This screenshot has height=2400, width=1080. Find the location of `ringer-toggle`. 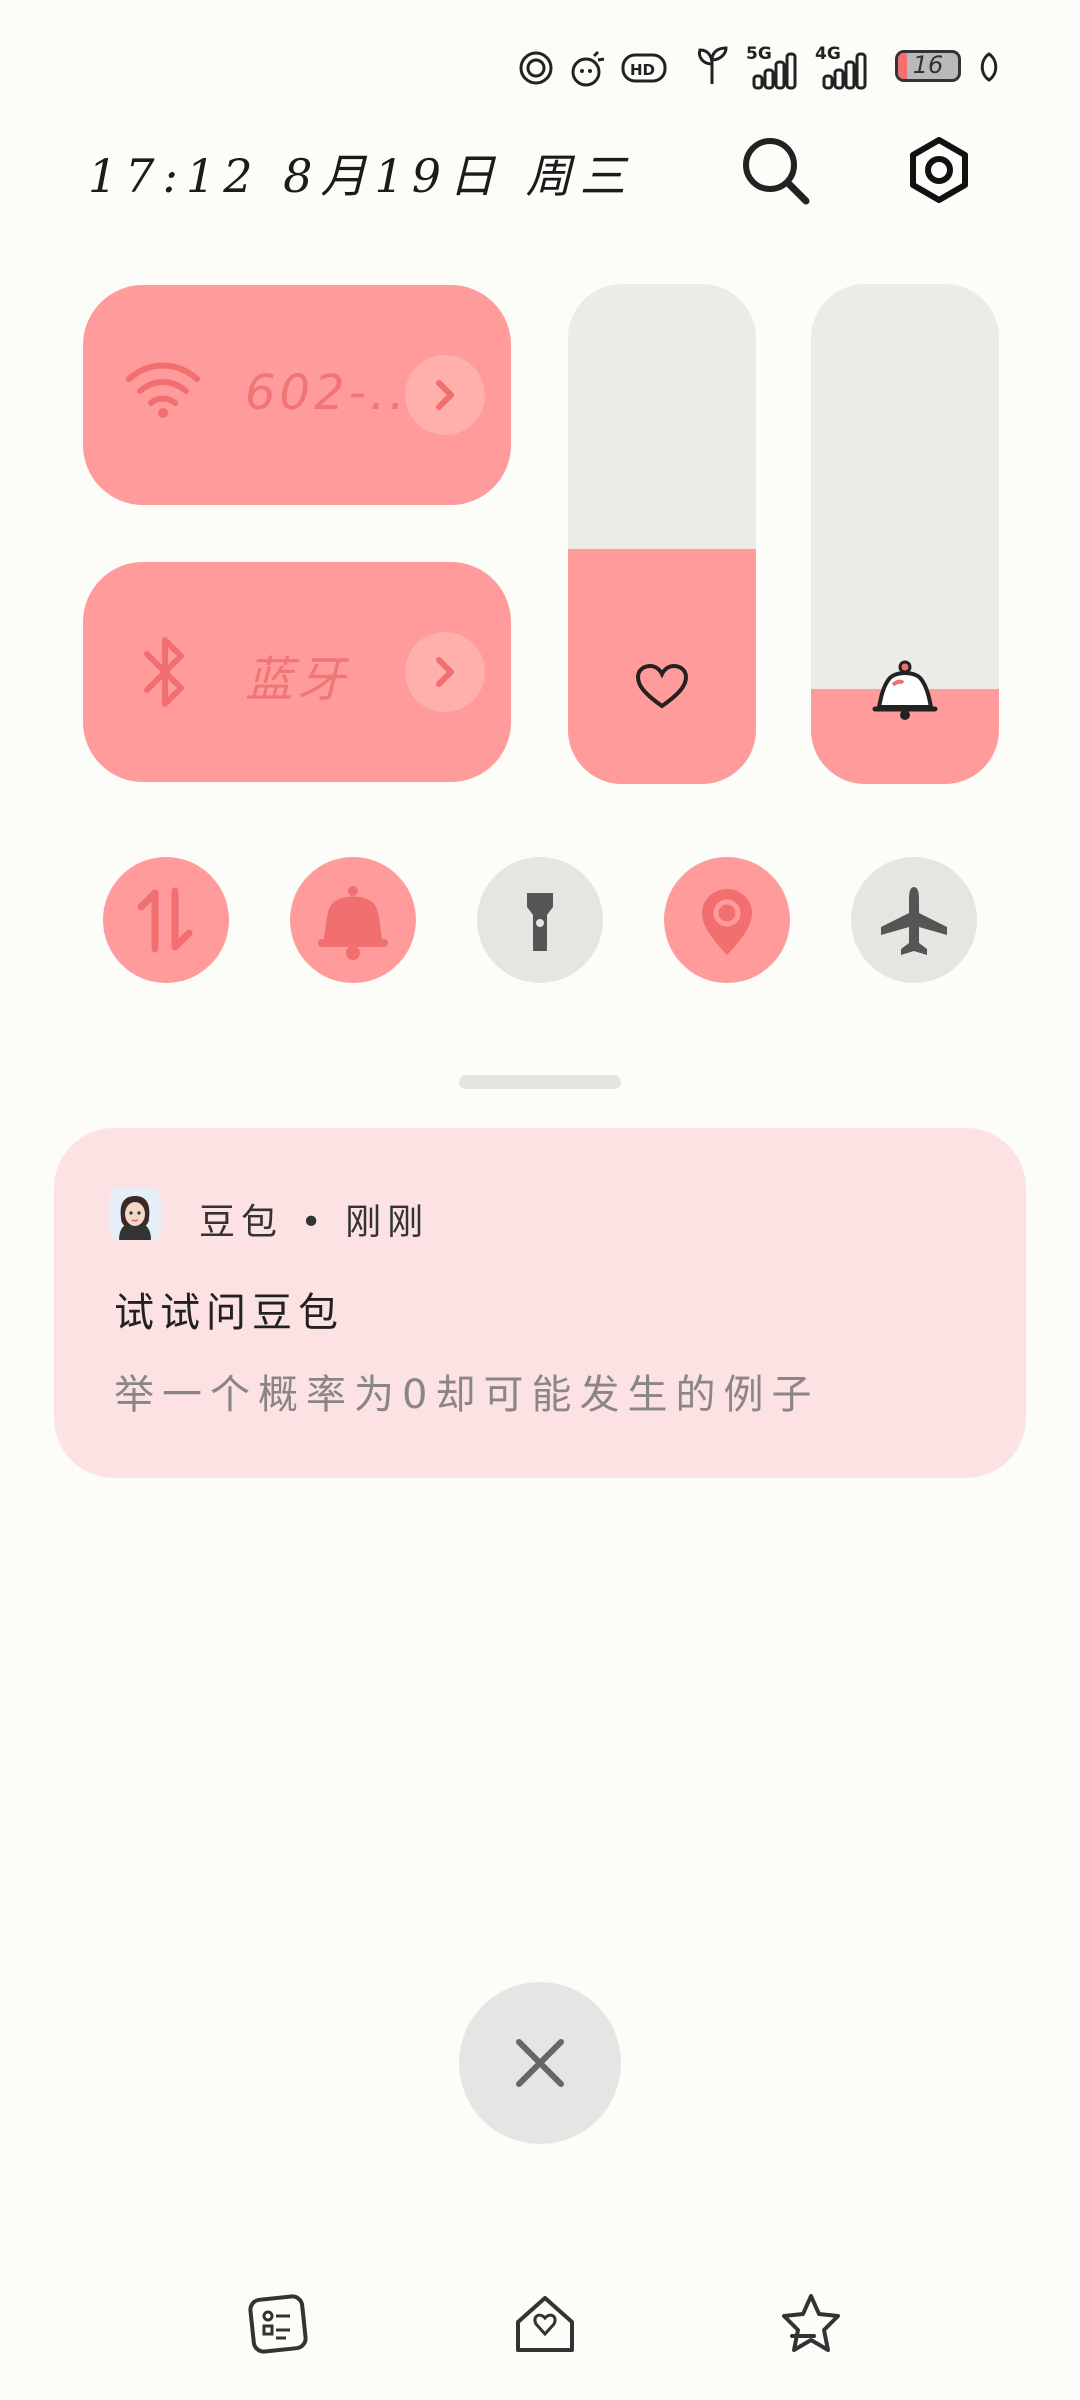

ringer-toggle is located at coordinates (353, 920).